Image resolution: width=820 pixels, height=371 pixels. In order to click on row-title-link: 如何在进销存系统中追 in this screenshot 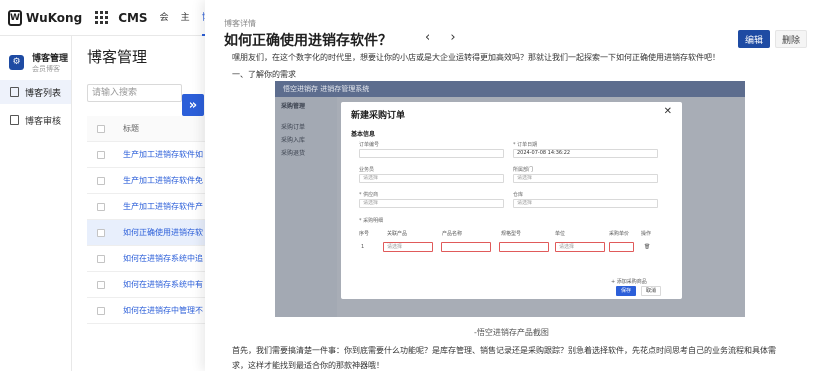, I will do `click(163, 258)`.